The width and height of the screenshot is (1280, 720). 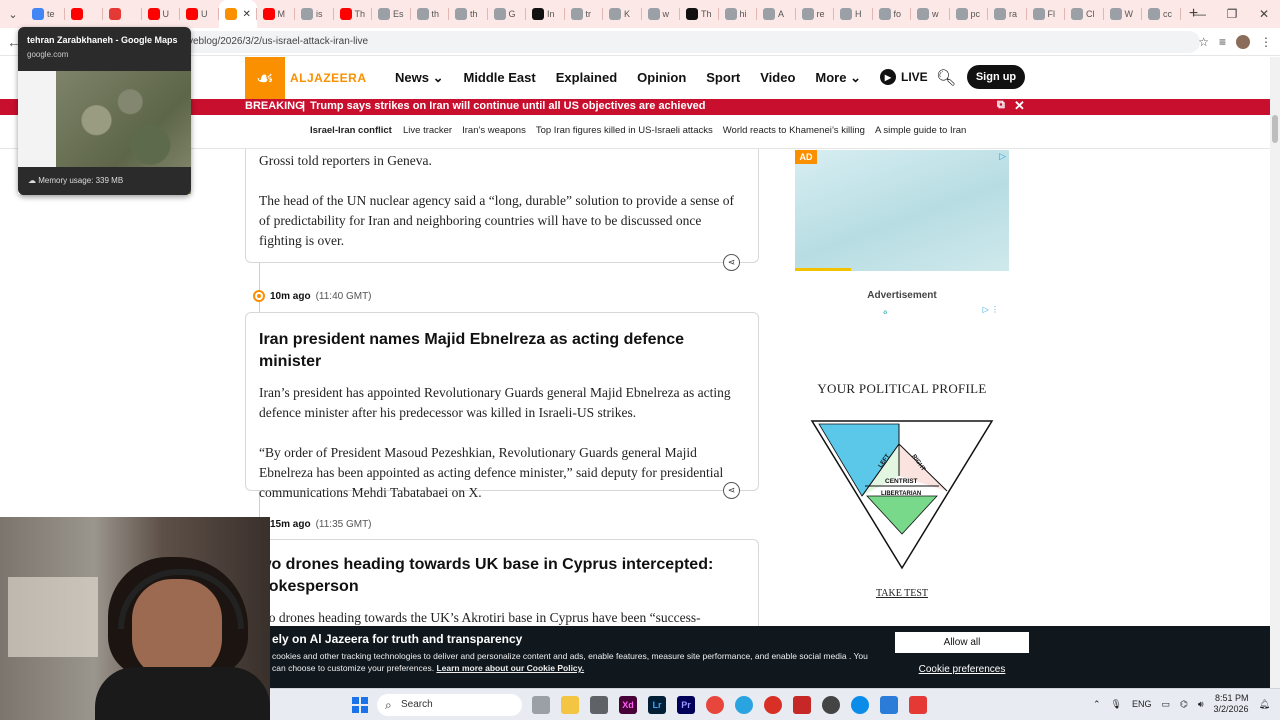 I want to click on browser-tab: In, so click(x=545, y=14).